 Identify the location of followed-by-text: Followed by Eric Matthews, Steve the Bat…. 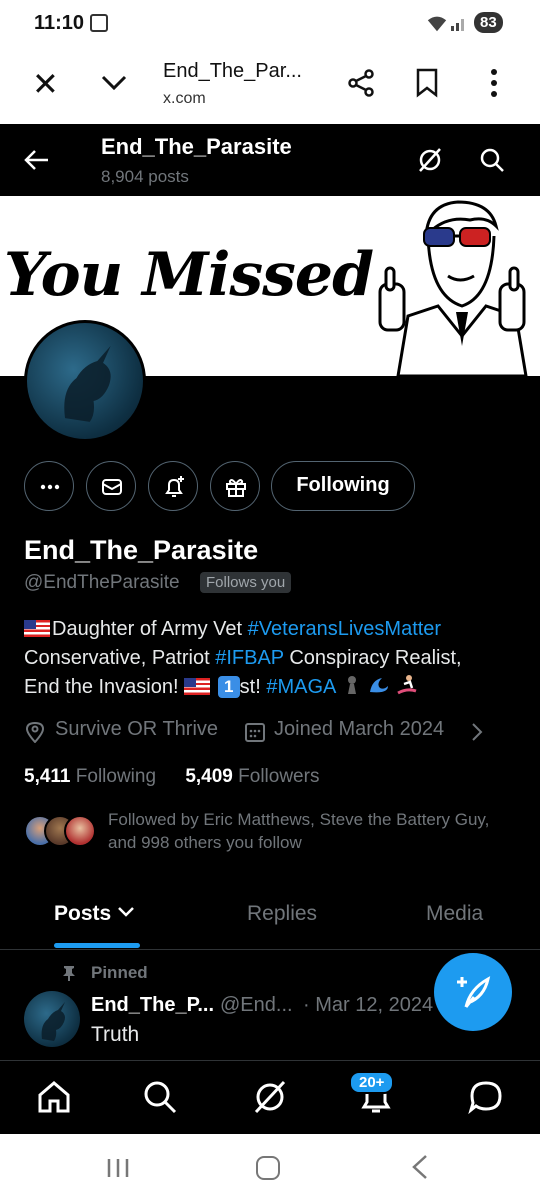
(313, 831).